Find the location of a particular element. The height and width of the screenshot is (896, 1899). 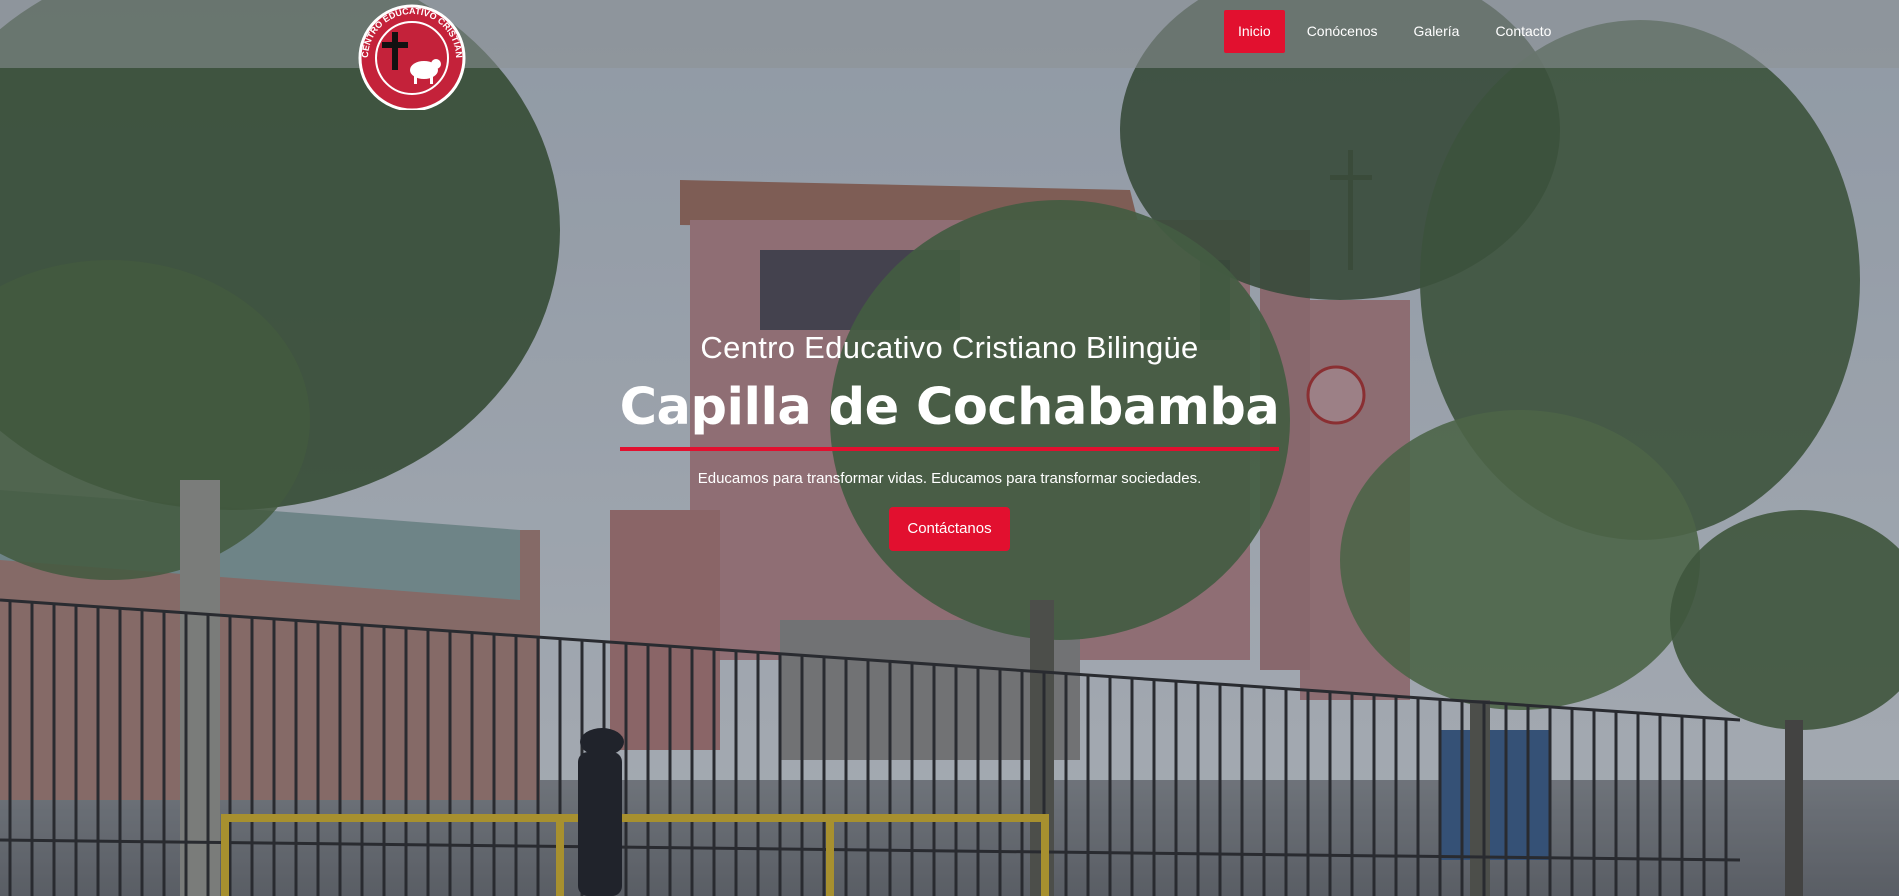

nav-item-contacto: Contacto is located at coordinates (1523, 31).